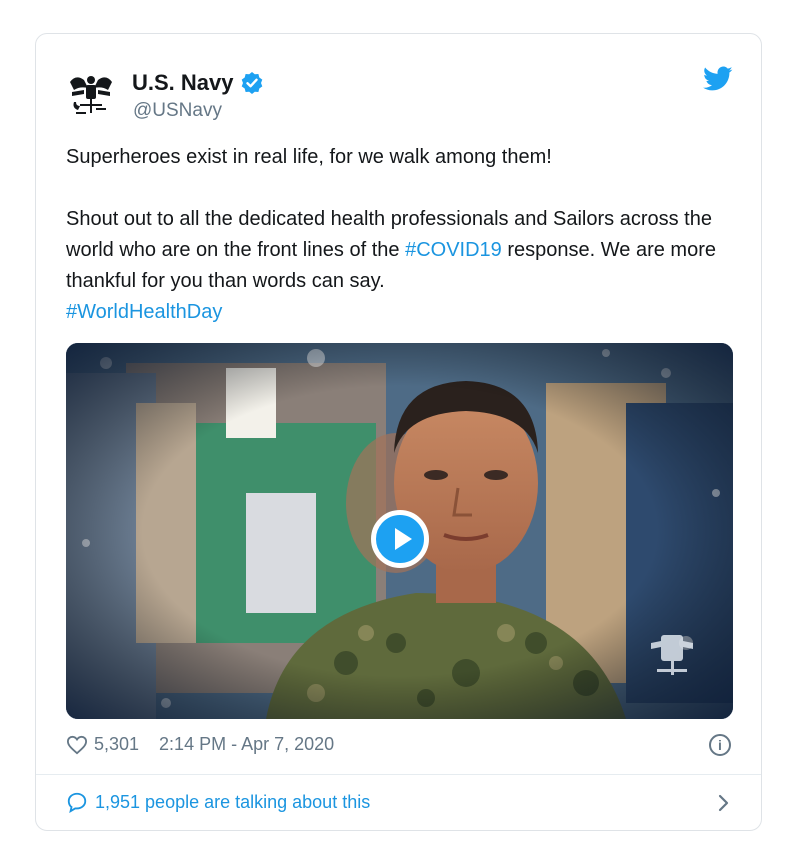  What do you see at coordinates (720, 745) in the screenshot?
I see `info-icon: i` at bounding box center [720, 745].